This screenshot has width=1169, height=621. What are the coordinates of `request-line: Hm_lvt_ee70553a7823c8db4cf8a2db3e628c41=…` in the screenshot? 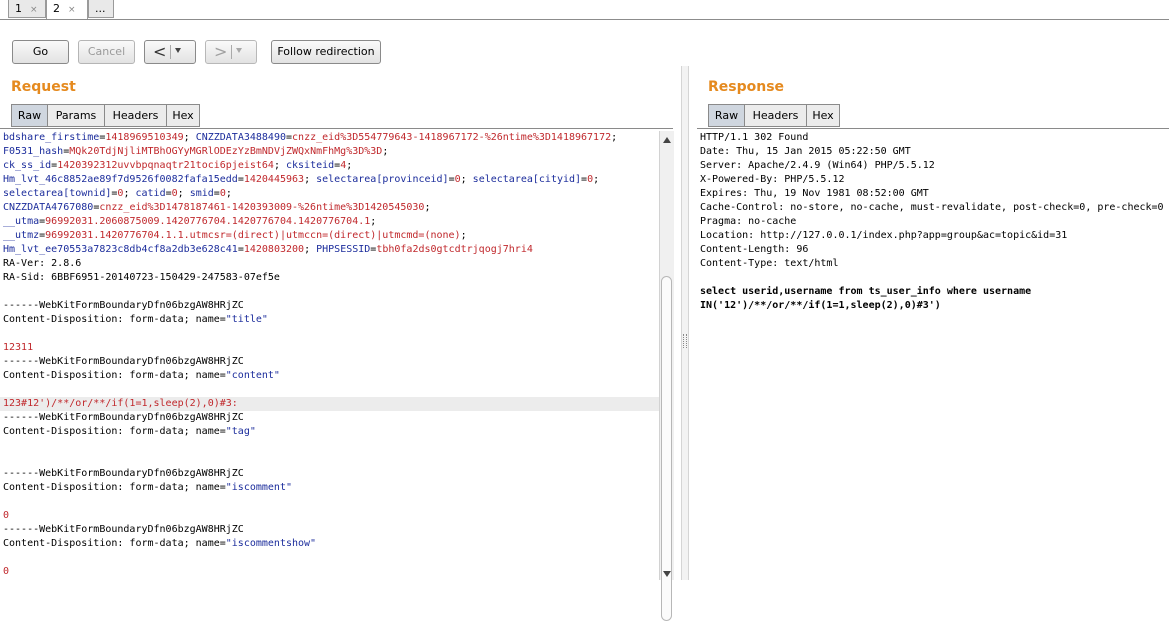 It's located at (329, 250).